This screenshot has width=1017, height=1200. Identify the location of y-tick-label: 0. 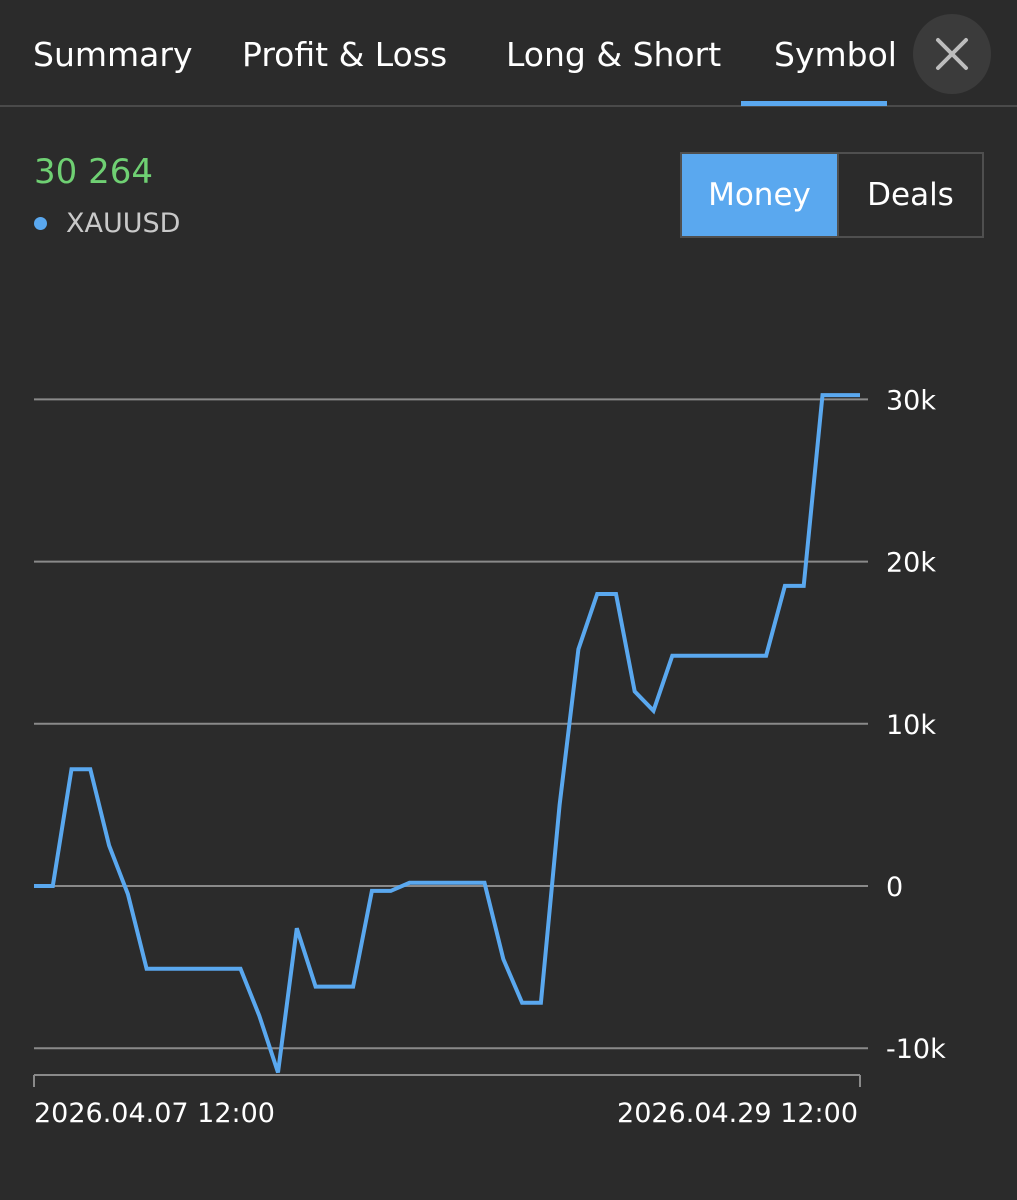
(894, 887).